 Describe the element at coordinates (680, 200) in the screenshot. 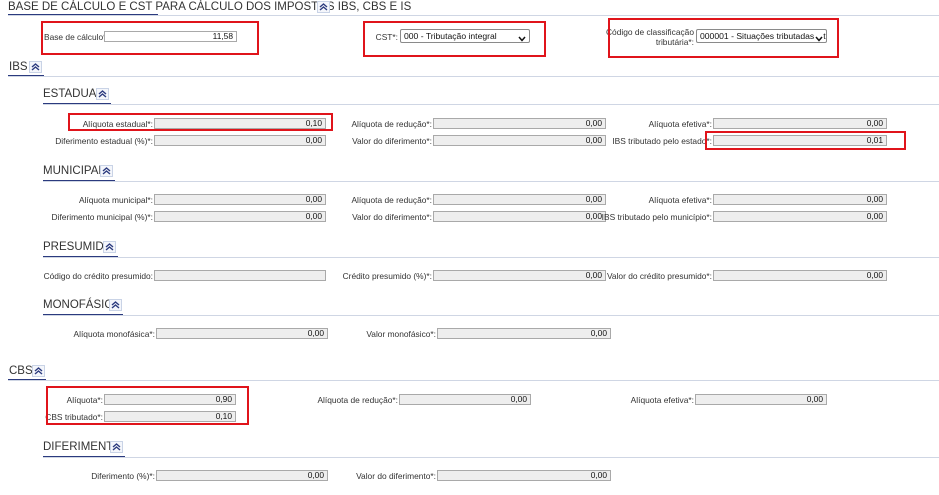

I see `municipal-efetiva-label: Alíquota efetiva*:` at that location.